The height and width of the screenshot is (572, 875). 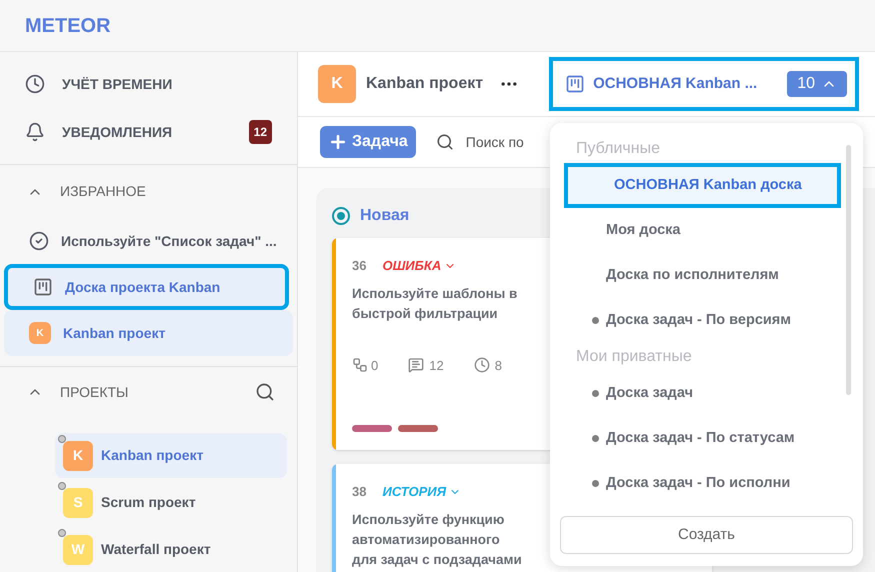 I want to click on task-title: Используйте шаблоны в, so click(x=435, y=293).